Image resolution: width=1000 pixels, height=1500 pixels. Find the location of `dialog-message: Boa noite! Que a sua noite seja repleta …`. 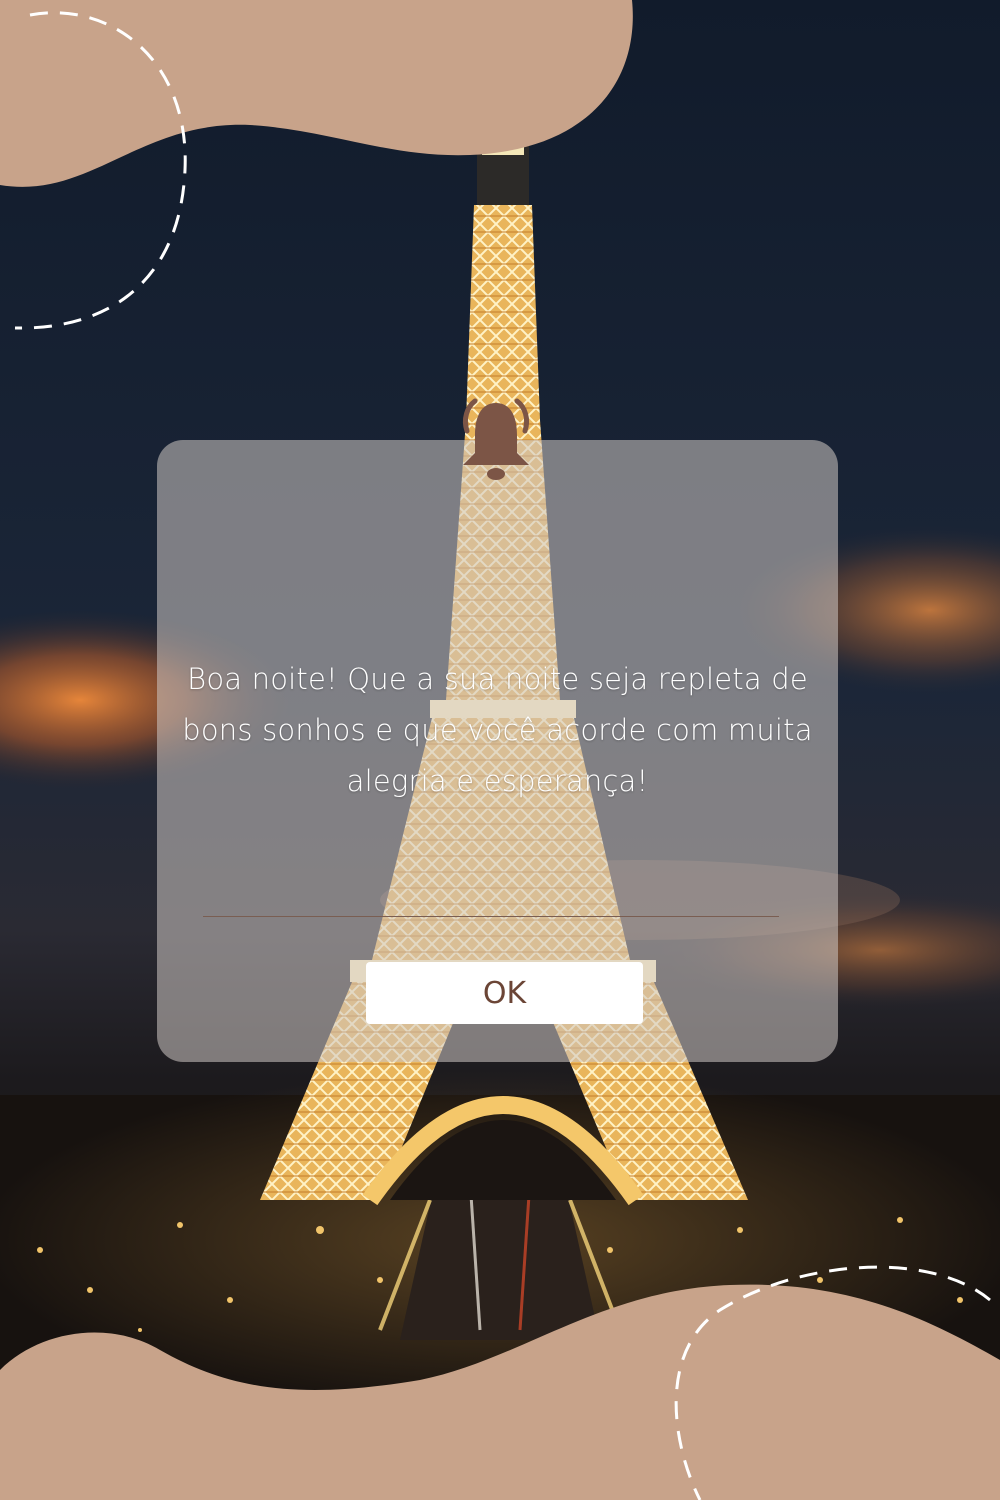

dialog-message: Boa noite! Que a sua noite seja repleta … is located at coordinates (497, 730).